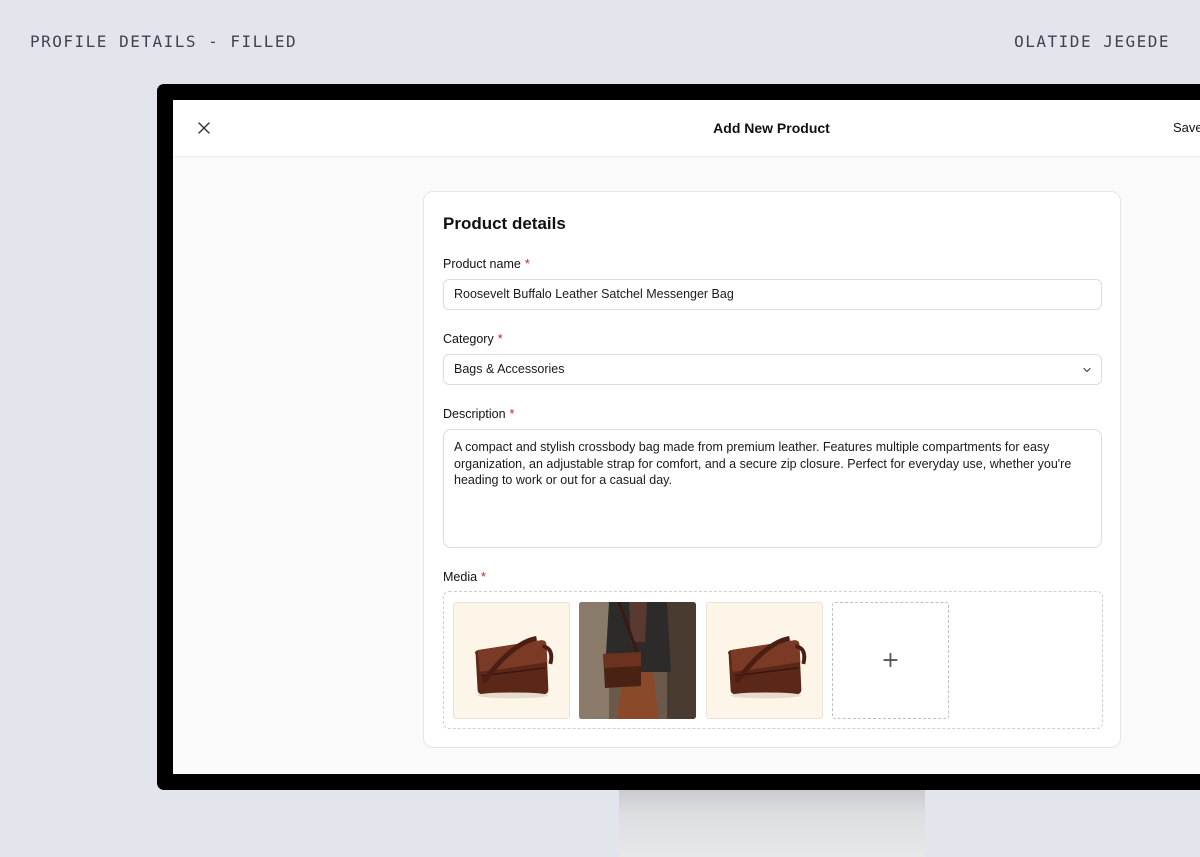 This screenshot has height=857, width=1200. What do you see at coordinates (772, 369) in the screenshot?
I see `category-select: Bags & Accessories` at bounding box center [772, 369].